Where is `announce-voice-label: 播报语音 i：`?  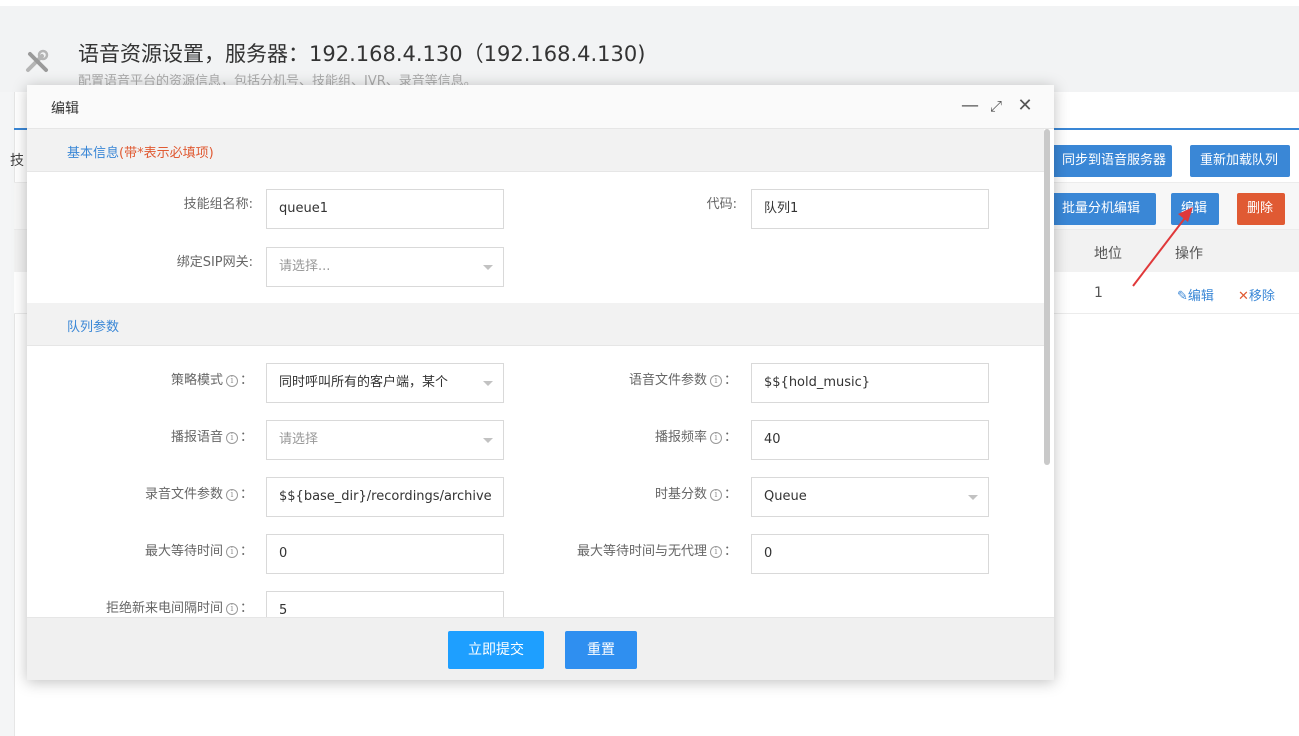
announce-voice-label: 播报语音 i： is located at coordinates (211, 437).